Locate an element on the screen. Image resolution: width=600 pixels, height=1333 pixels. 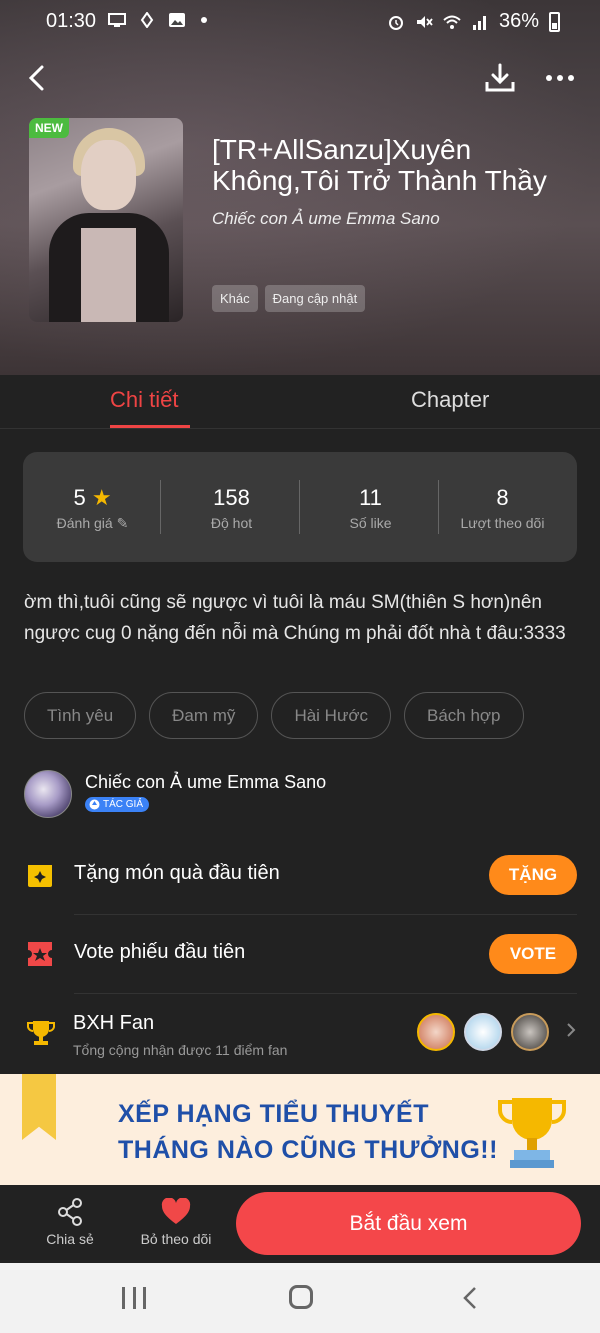
gift-icon is located at coordinates (40, 876).